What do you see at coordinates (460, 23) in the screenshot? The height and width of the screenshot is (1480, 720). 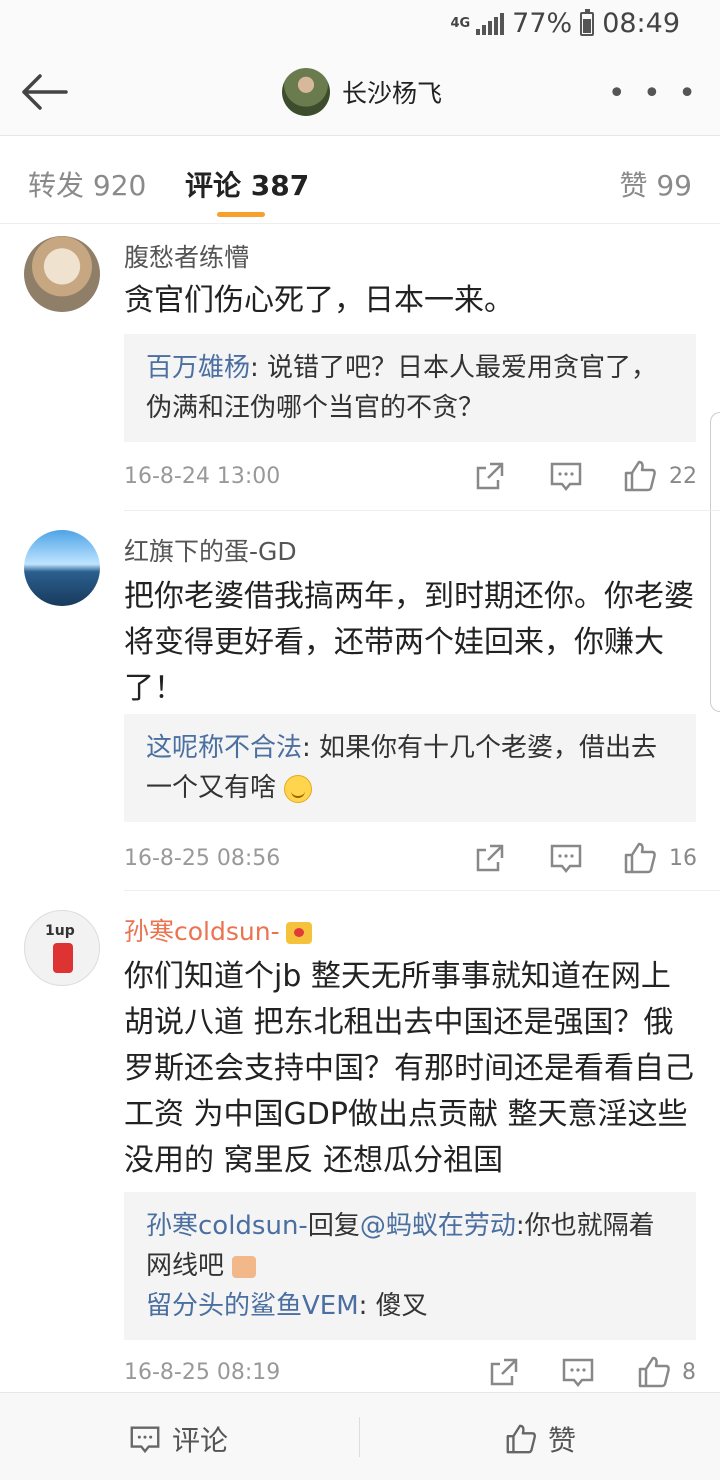 I see `network-type: 4G` at bounding box center [460, 23].